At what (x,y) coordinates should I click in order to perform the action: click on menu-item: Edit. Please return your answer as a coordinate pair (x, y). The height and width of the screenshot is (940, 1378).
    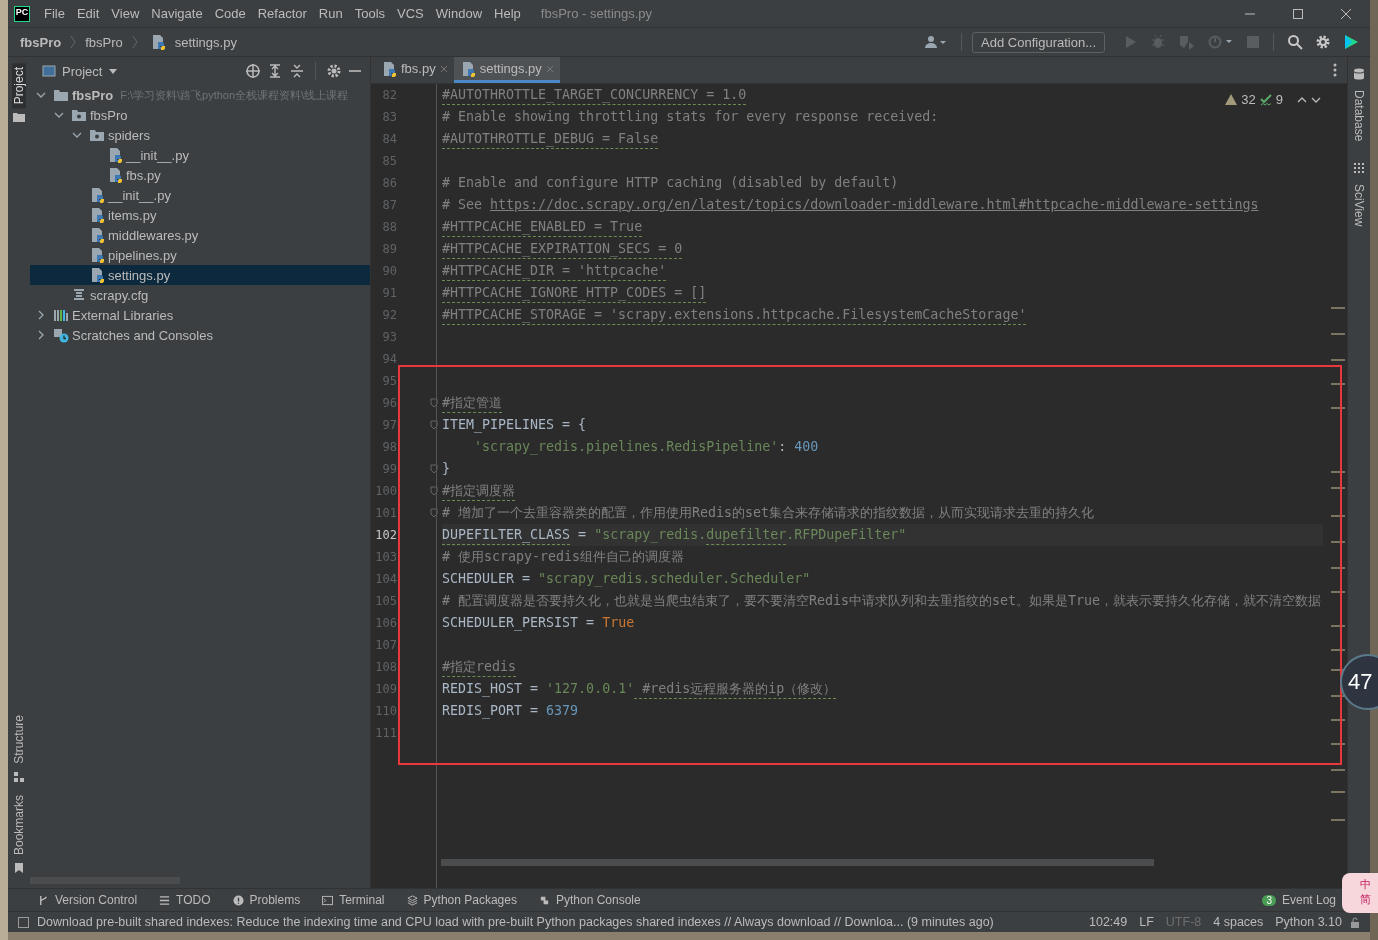
    Looking at the image, I should click on (88, 13).